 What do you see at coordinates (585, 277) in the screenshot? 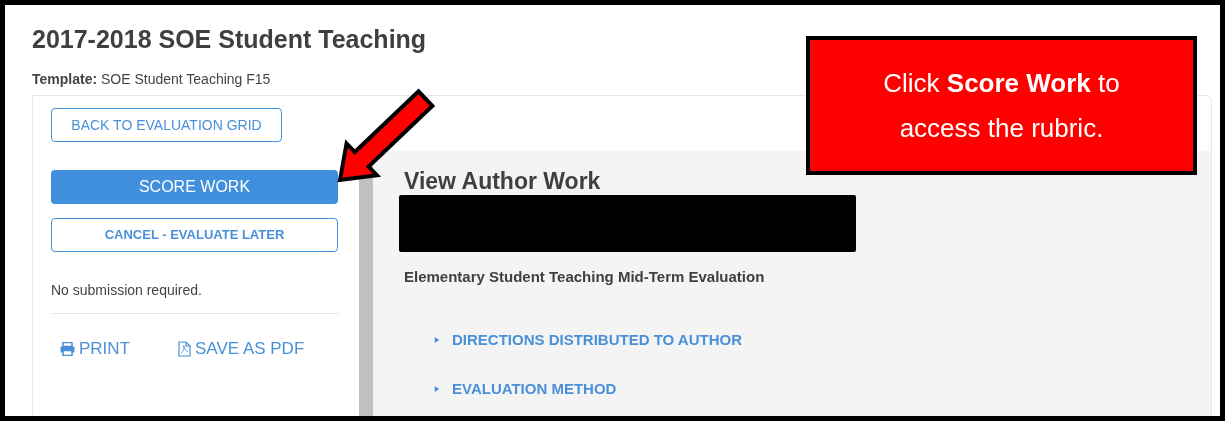
I see `evaluation-title: Elementary Student Teaching Mid-Term Evaluation` at bounding box center [585, 277].